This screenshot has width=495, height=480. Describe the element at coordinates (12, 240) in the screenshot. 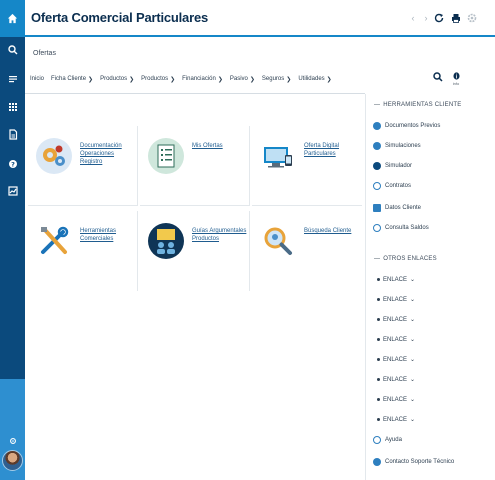

I see `left-rail: ?` at that location.